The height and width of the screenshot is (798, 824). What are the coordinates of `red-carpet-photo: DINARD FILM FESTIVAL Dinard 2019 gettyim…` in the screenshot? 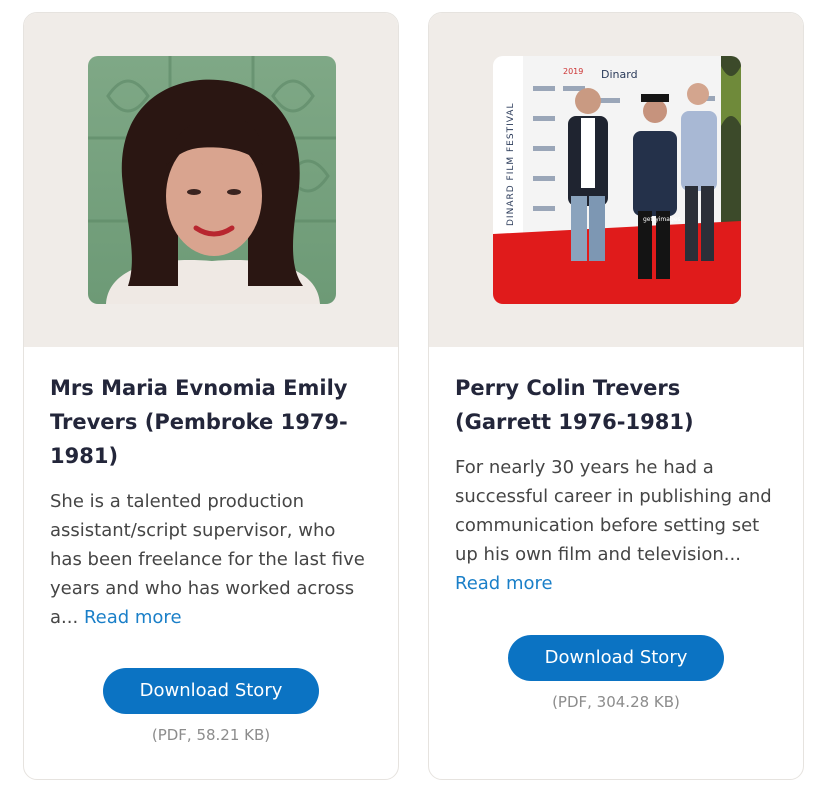 It's located at (617, 180).